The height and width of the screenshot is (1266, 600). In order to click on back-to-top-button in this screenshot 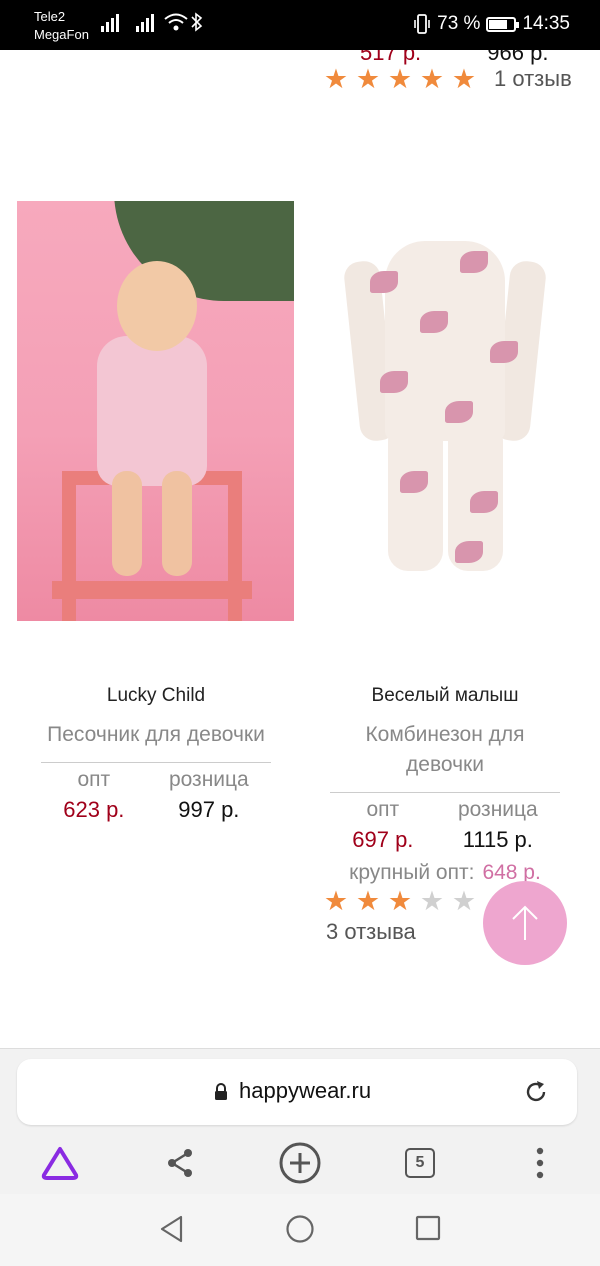, I will do `click(525, 923)`.